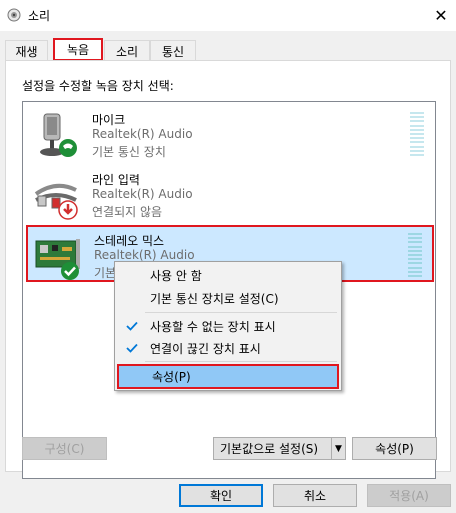  Describe the element at coordinates (98, 86) in the screenshot. I see `instruction-text: 설정을 수정할 녹음 장치 선택:` at that location.